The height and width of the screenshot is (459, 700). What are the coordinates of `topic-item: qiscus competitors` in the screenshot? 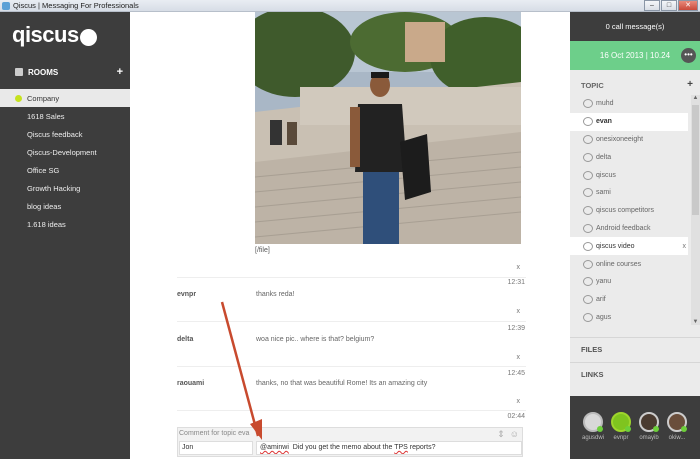 It's located at (630, 211).